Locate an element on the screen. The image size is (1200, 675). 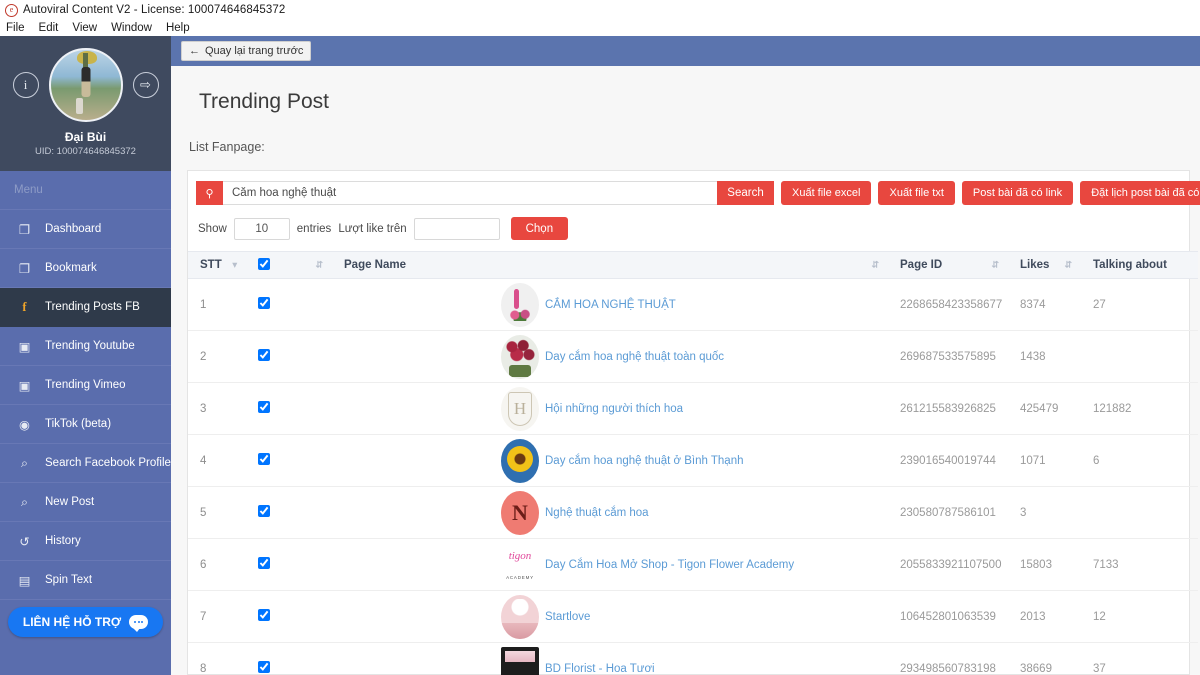
cell-page-name: CẮM HOA NGHỆ THUẬT is located at coordinates (610, 304).